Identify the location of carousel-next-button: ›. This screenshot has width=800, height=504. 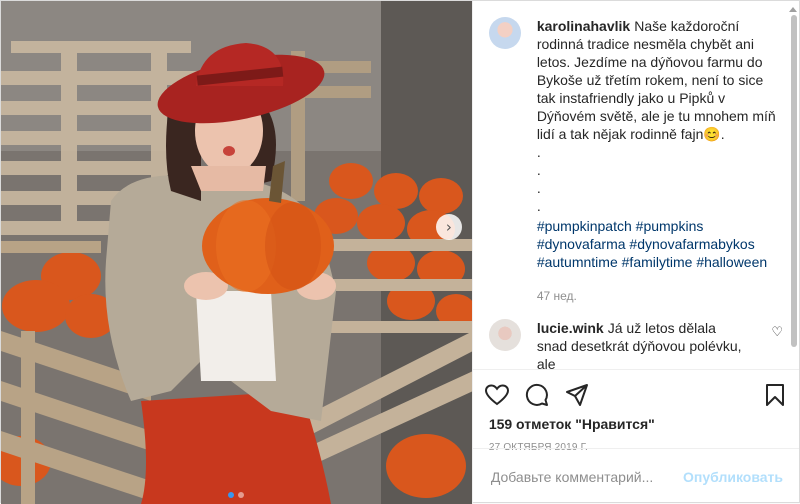
(448, 227).